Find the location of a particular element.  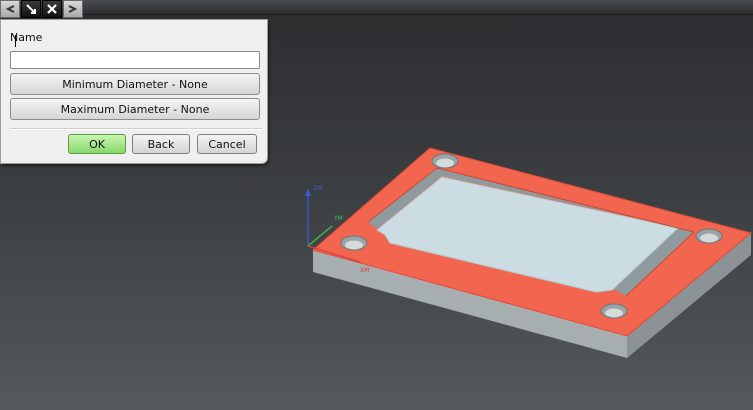

dialog-title-icons is located at coordinates (42, 9).